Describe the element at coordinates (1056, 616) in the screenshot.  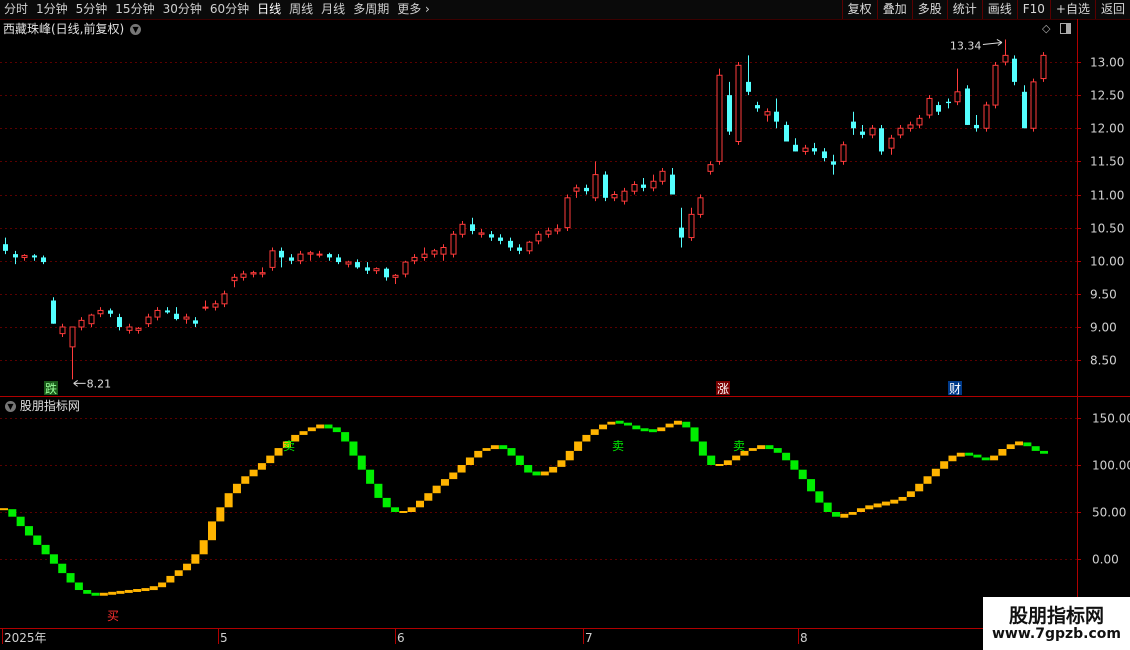
I see `watermark-title: 股朋指标网` at that location.